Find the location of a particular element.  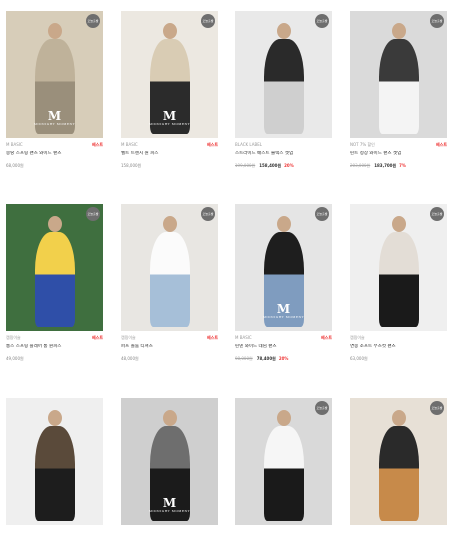

original-price: 98,000원 is located at coordinates (244, 358).